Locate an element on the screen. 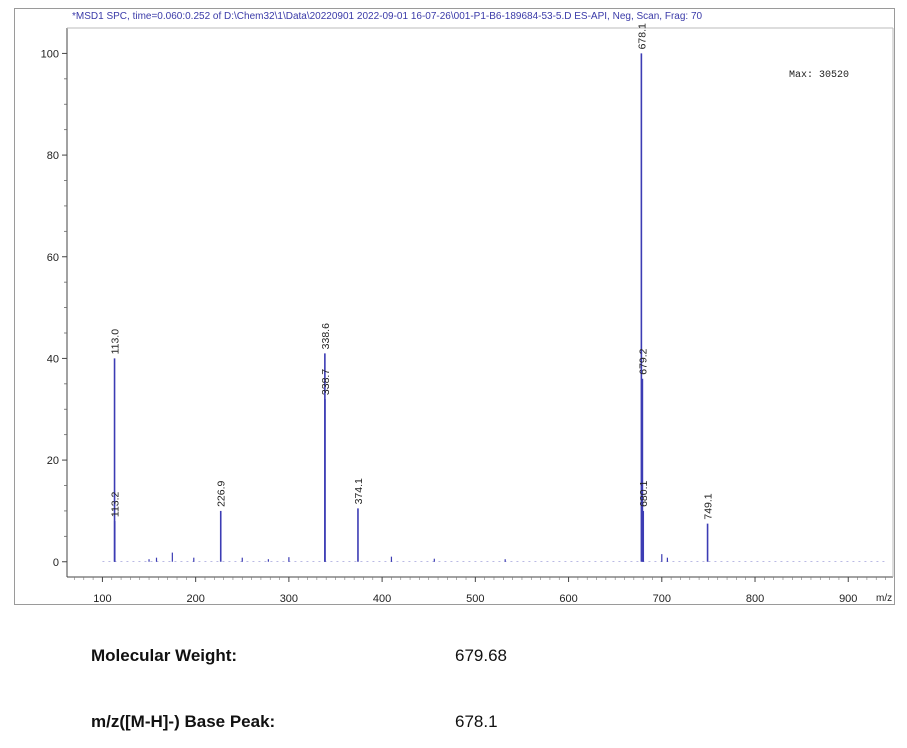 This screenshot has width=907, height=748. x-axis-label: m/z is located at coordinates (884, 598).